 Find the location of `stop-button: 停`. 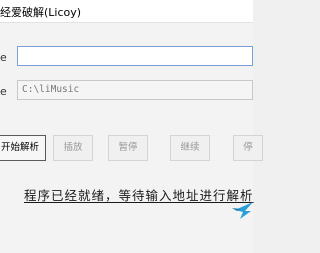

stop-button: 停 is located at coordinates (248, 148).